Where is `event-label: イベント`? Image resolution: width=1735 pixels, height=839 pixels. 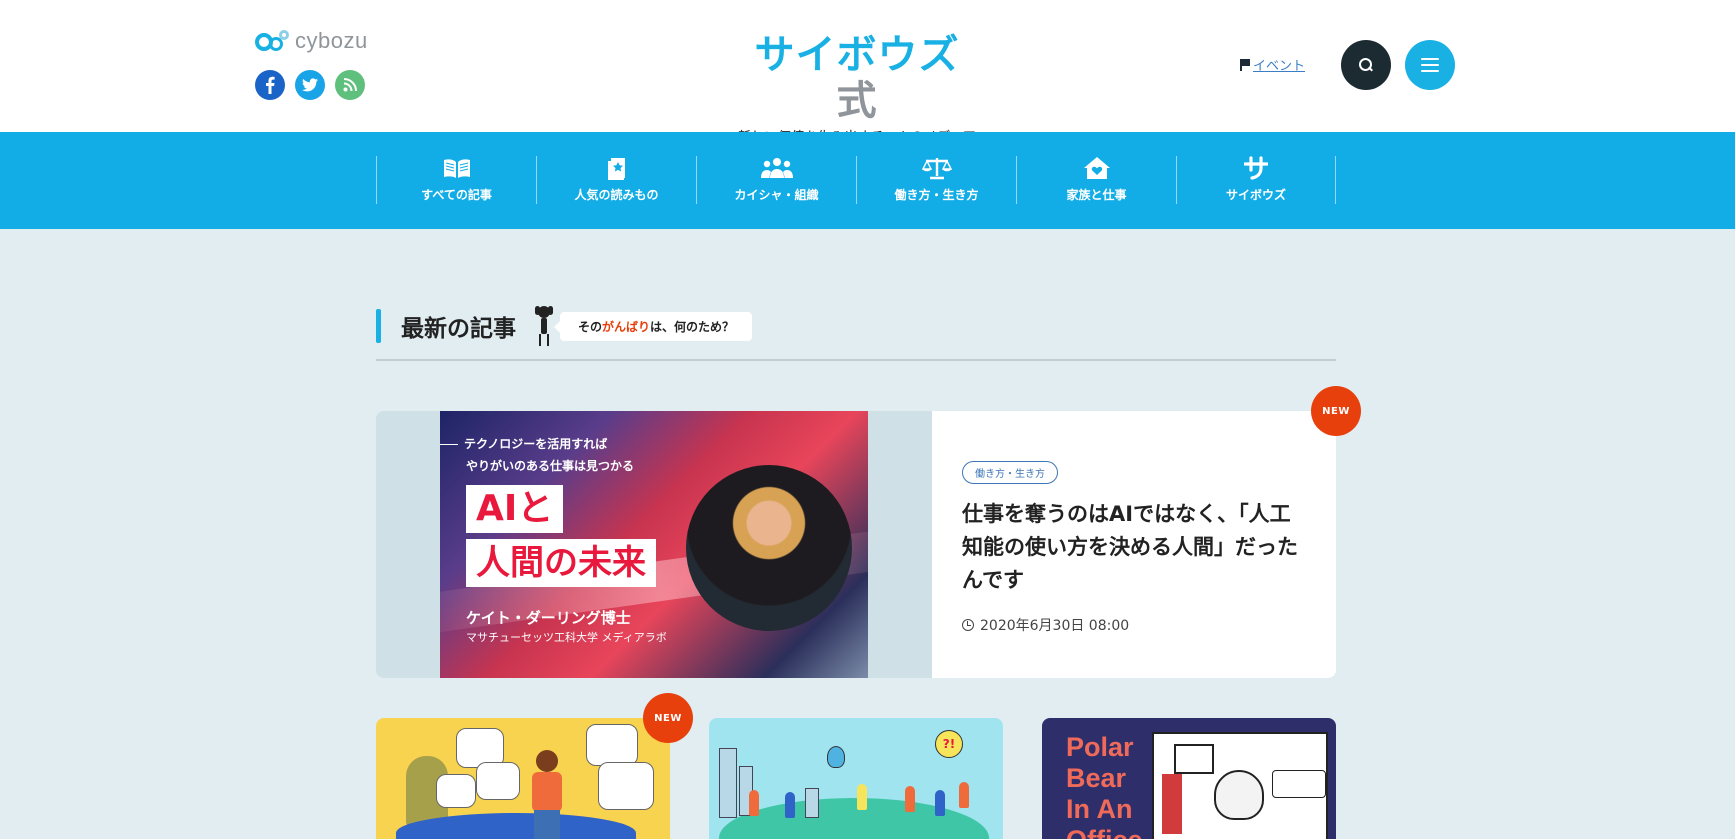
event-label: イベント is located at coordinates (1279, 66).